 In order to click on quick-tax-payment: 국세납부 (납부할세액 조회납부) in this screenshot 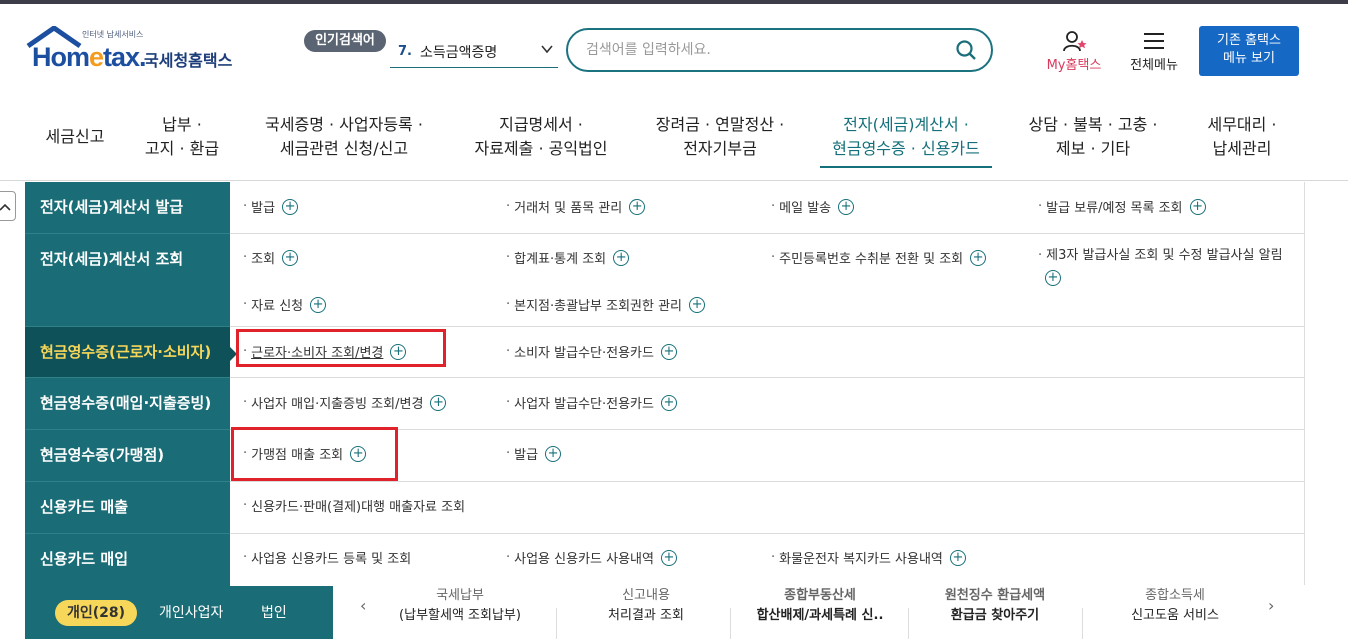, I will do `click(460, 606)`.